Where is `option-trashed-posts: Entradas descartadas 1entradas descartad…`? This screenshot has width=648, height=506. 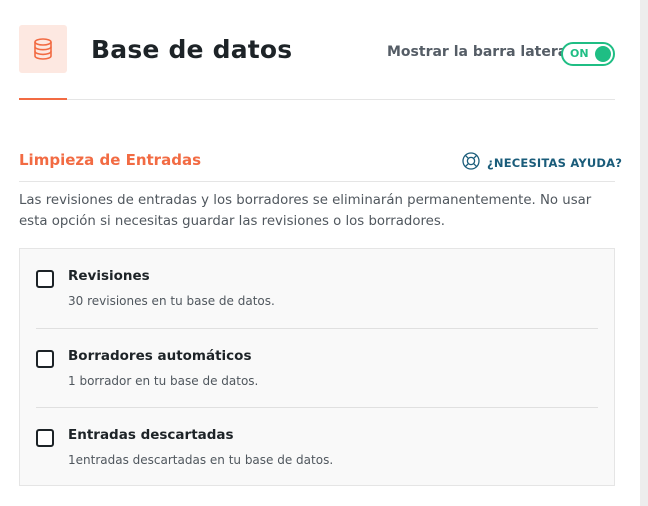 option-trashed-posts: Entradas descartadas 1entradas descartad… is located at coordinates (317, 446).